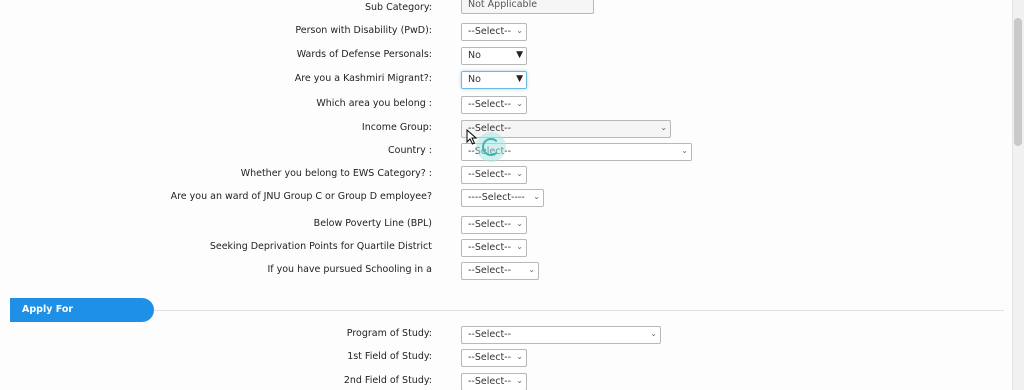  What do you see at coordinates (410, 150) in the screenshot?
I see `country-label: Country :` at bounding box center [410, 150].